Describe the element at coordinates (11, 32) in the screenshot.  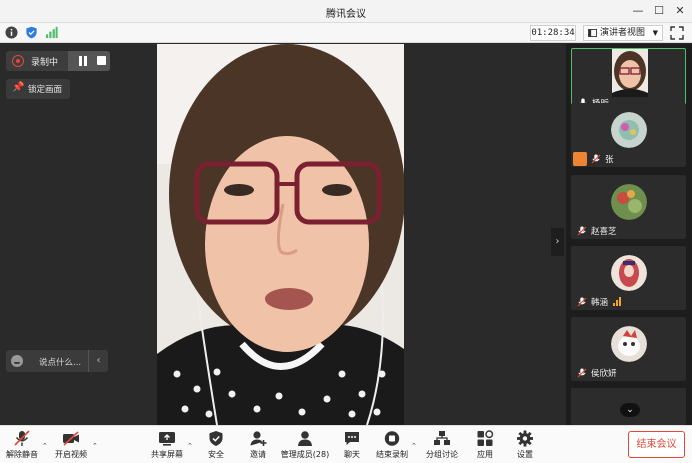
I see `info-icon` at that location.